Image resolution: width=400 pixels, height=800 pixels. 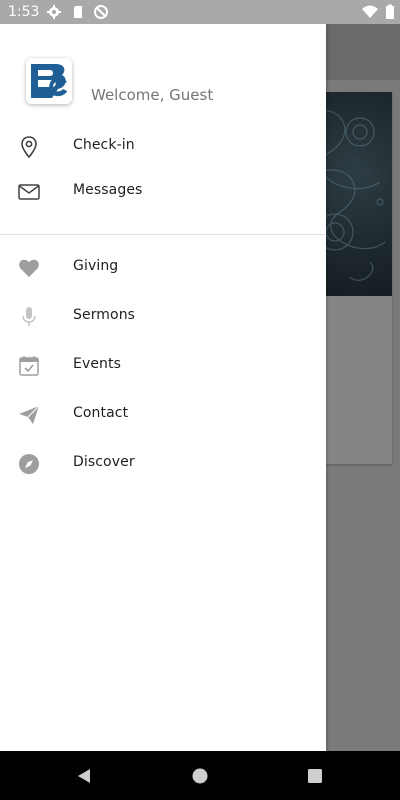 I want to click on church-logo, so click(x=49, y=81).